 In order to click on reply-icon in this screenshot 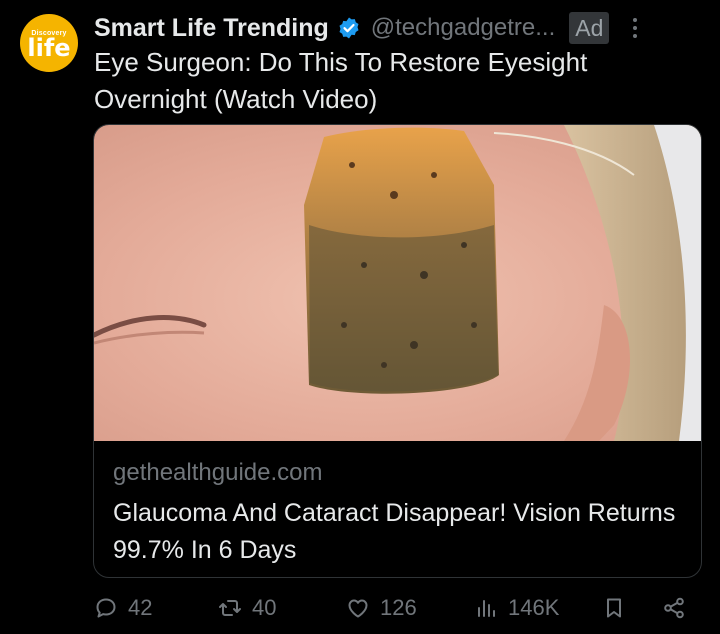, I will do `click(106, 608)`.